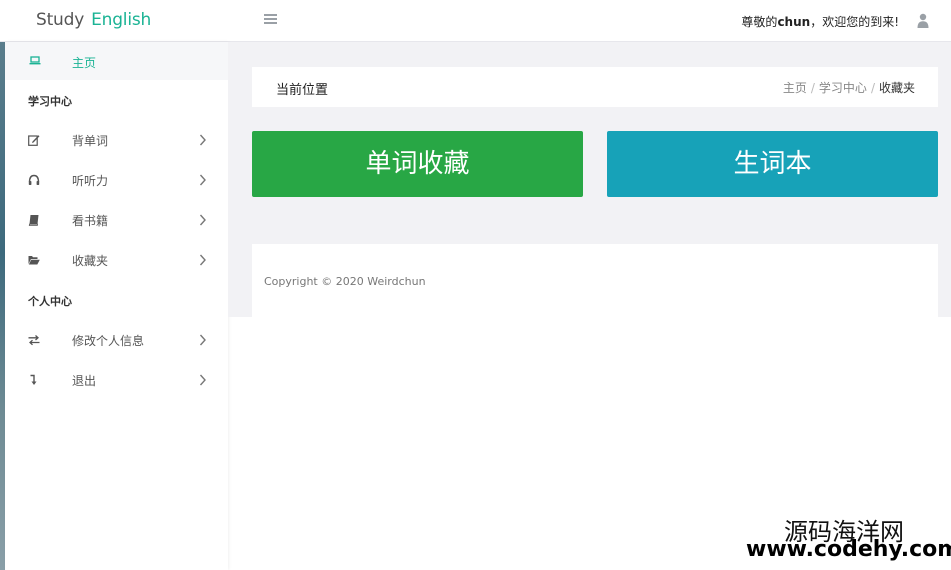  Describe the element at coordinates (34, 340) in the screenshot. I see `exchange-icon` at that location.